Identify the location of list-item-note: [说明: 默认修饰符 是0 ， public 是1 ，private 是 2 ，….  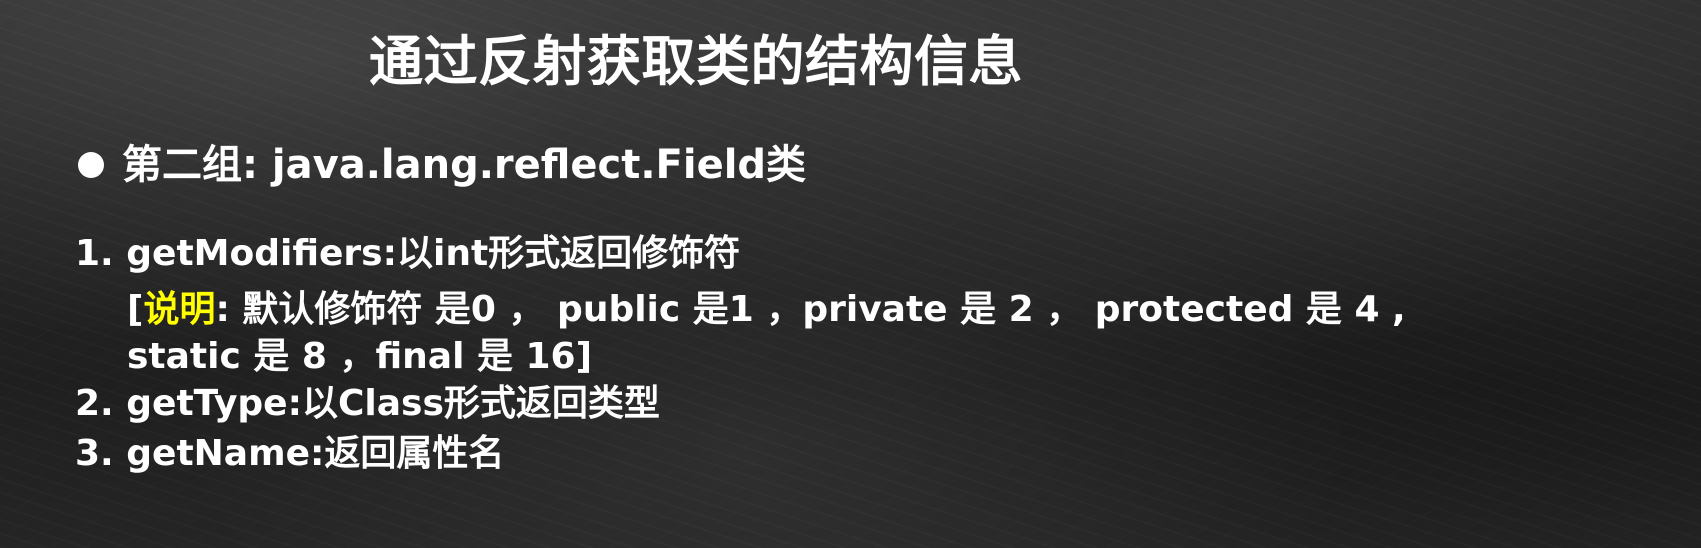
(766, 310).